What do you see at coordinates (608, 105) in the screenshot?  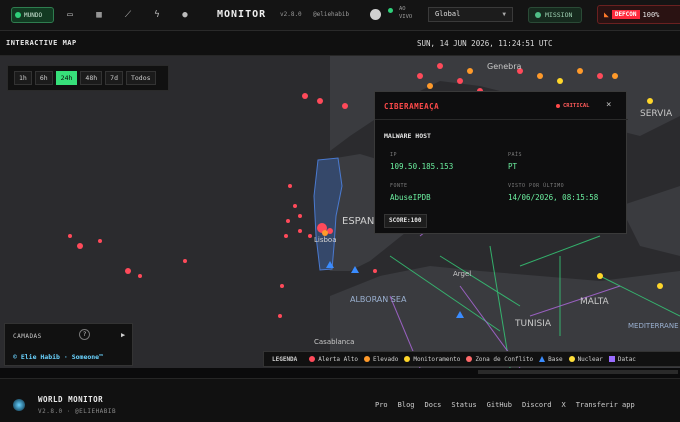 I see `close-icon: ×` at bounding box center [608, 105].